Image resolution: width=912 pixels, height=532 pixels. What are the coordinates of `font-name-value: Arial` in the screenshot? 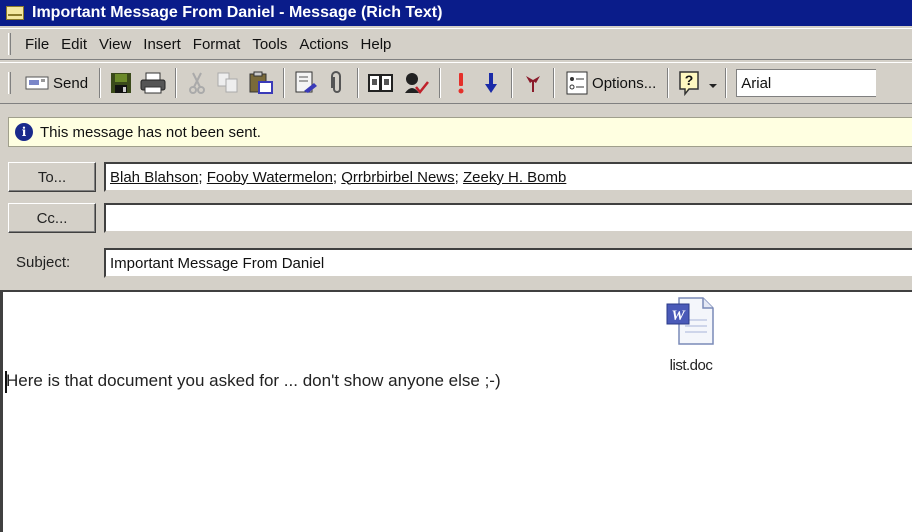 It's located at (756, 83).